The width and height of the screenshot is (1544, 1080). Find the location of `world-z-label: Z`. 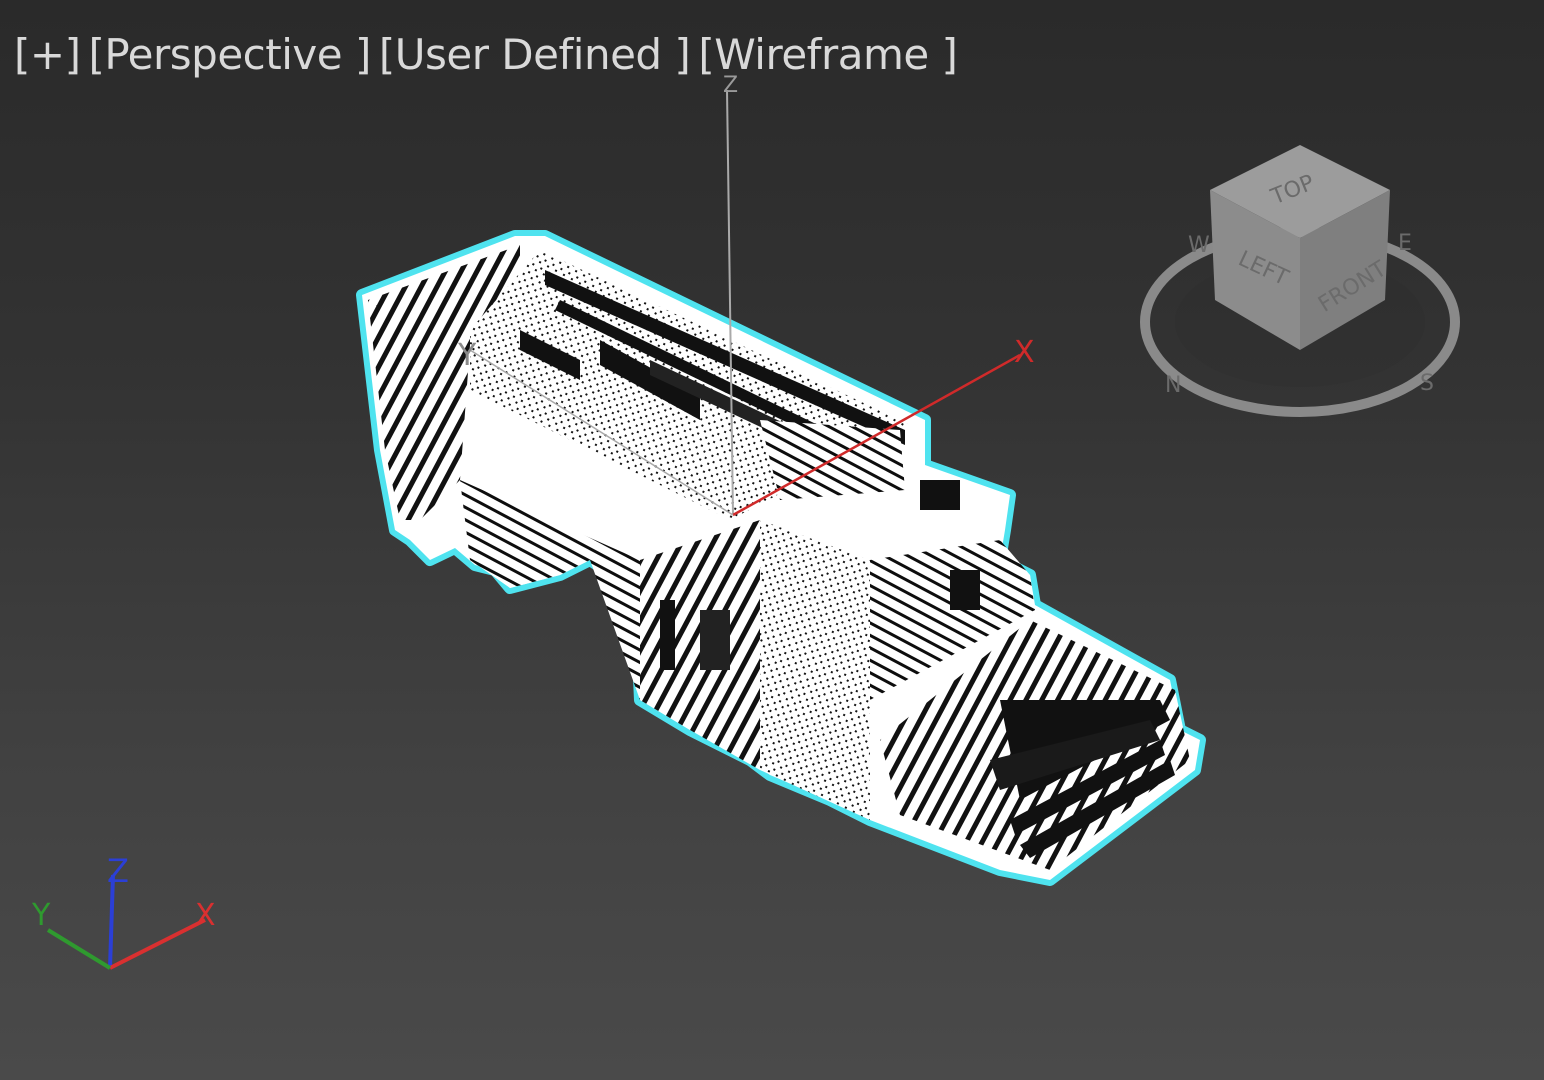

world-z-label: Z is located at coordinates (118, 871).